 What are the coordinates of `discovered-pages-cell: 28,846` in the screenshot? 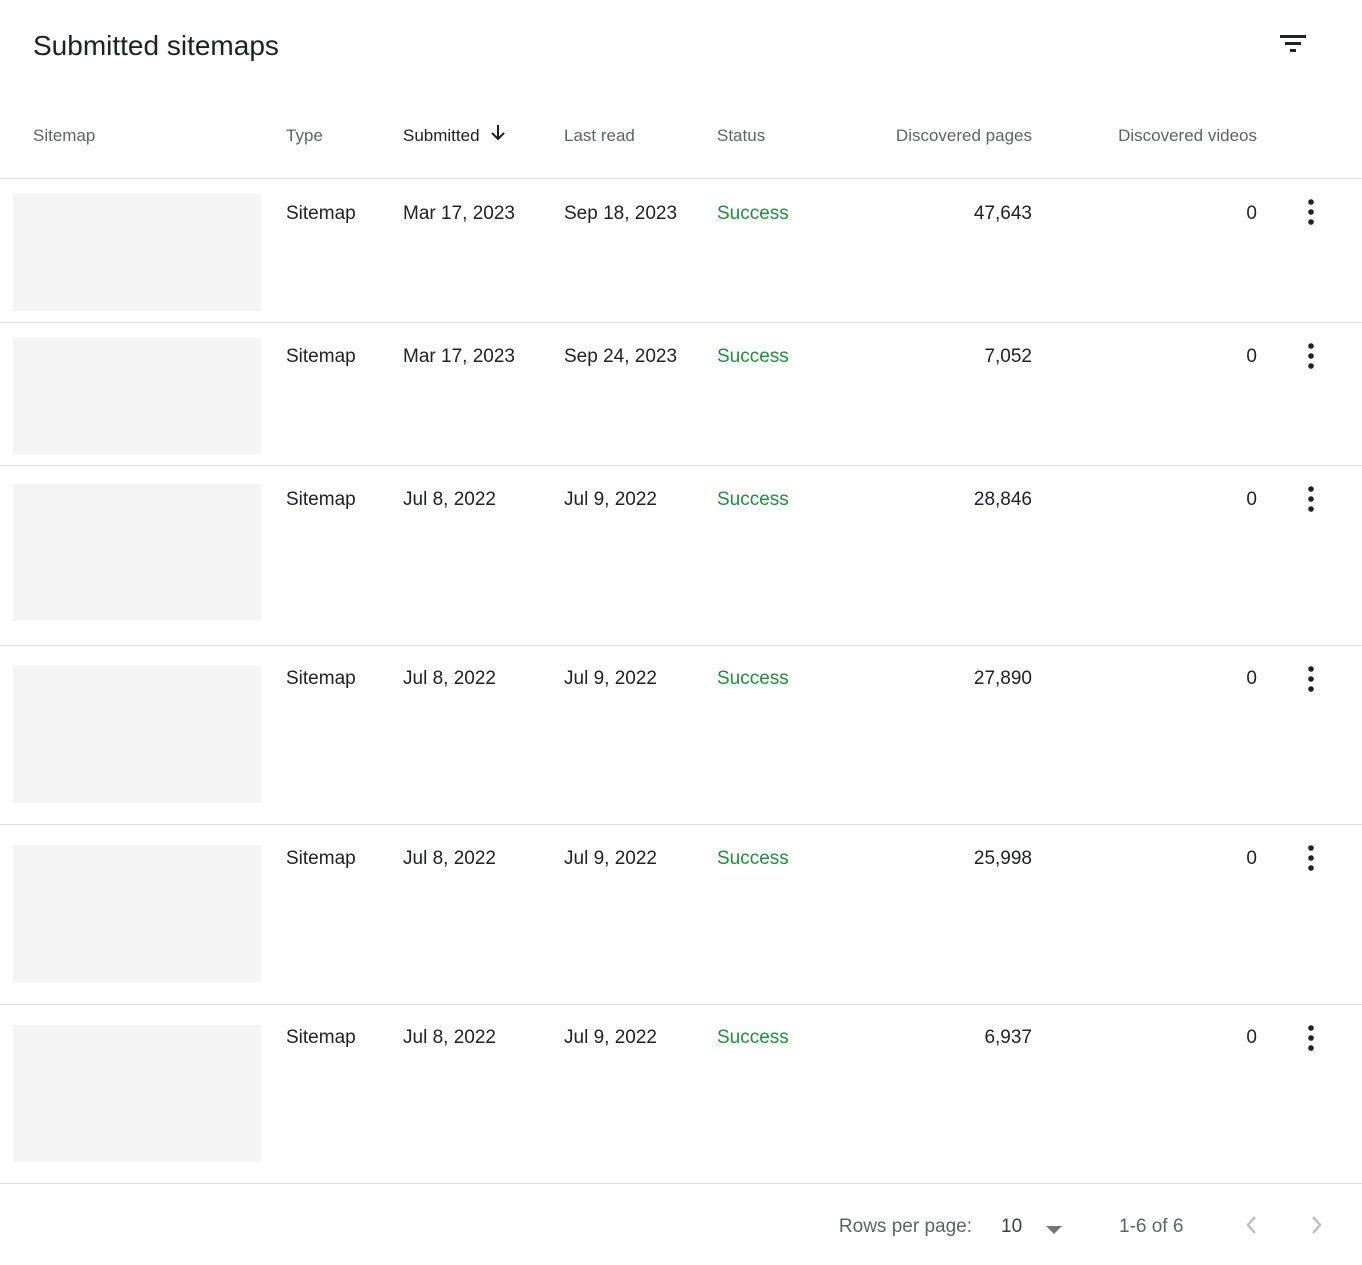 It's located at (1002, 499).